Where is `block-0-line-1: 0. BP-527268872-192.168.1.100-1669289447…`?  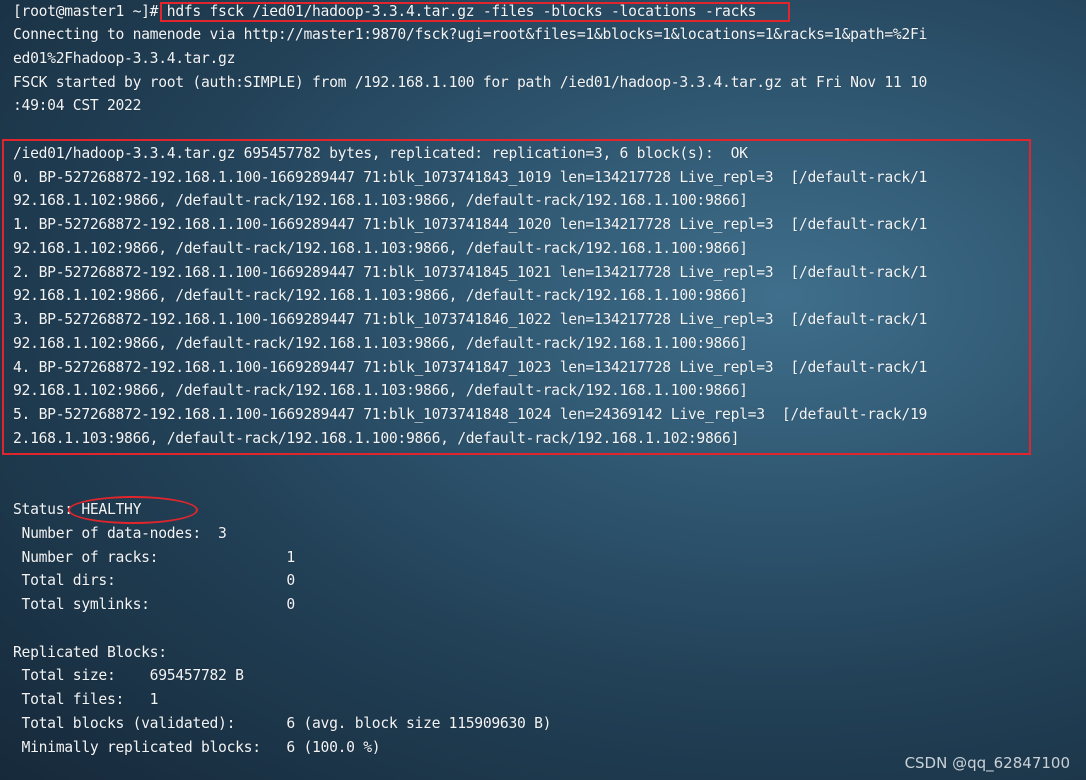 block-0-line-1: 0. BP-527268872-192.168.1.100-1669289447… is located at coordinates (470, 177).